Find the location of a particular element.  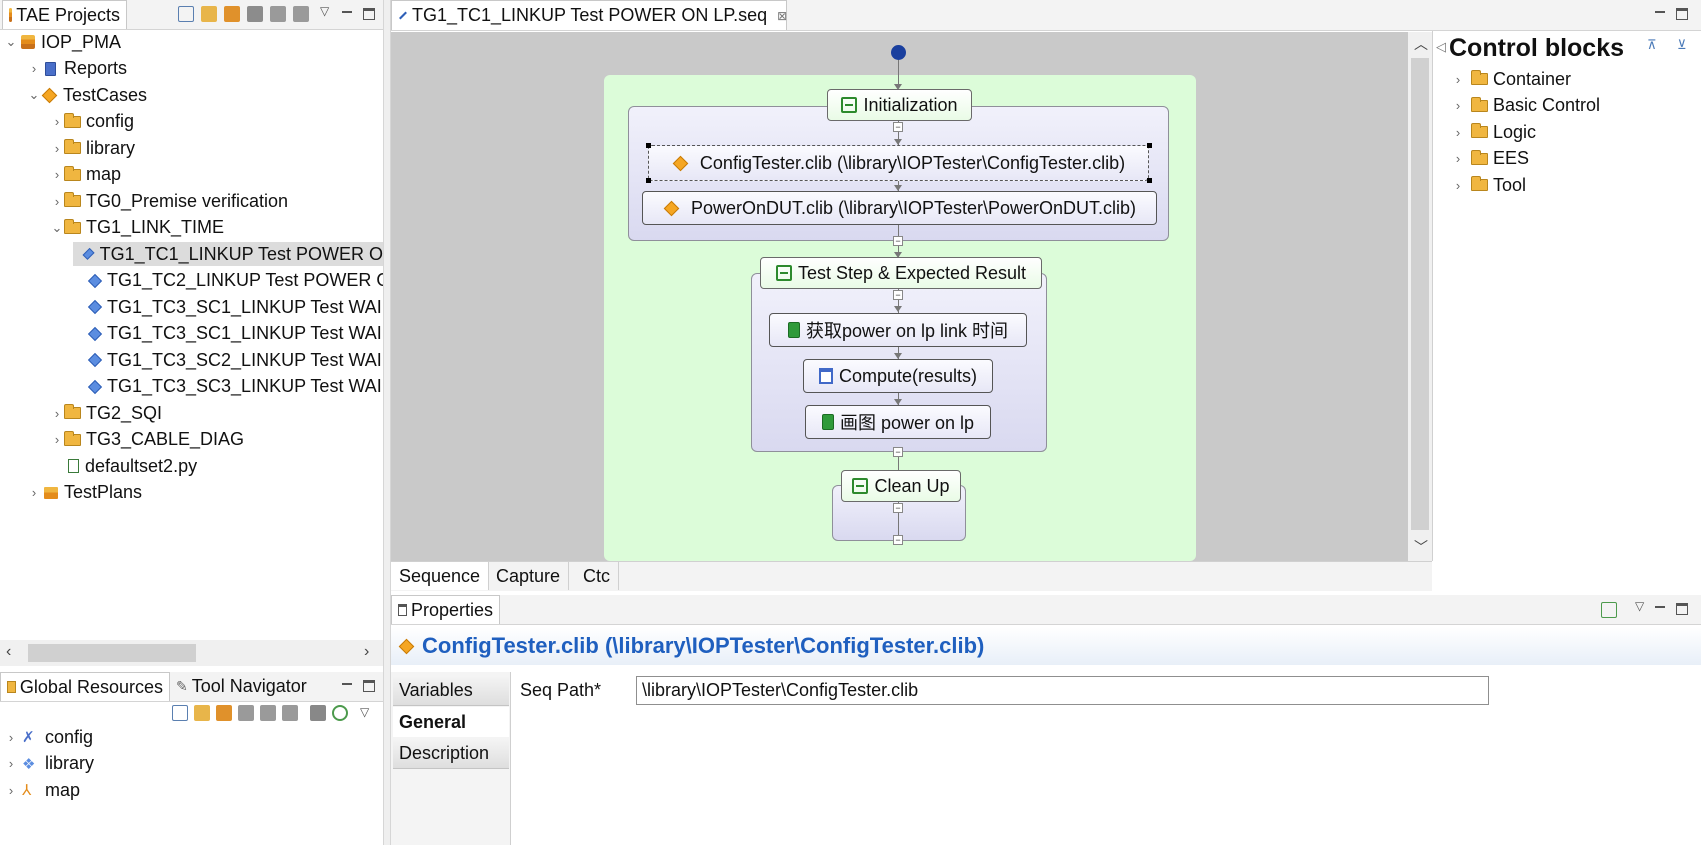

tree-item: TG1_TC3_SC1_LINKUP Test WAI is located at coordinates (227, 334).